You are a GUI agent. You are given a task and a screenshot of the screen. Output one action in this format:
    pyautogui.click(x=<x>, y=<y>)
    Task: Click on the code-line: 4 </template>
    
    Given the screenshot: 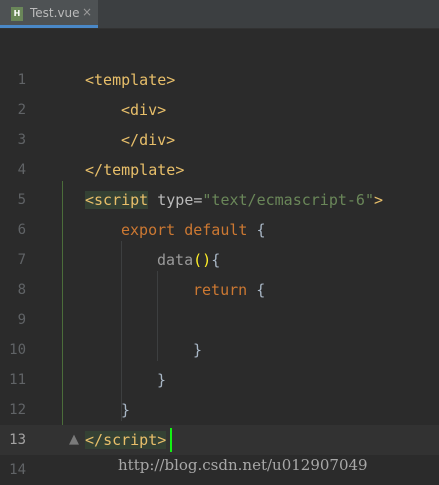 What is the action you would take?
    pyautogui.click(x=219, y=170)
    